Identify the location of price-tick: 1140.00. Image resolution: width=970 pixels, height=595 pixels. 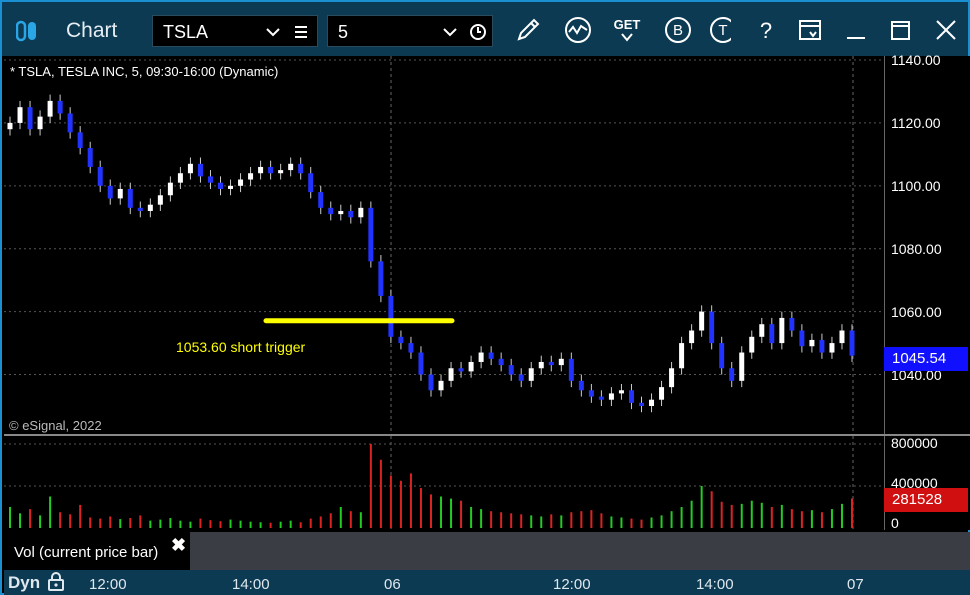
(916, 60).